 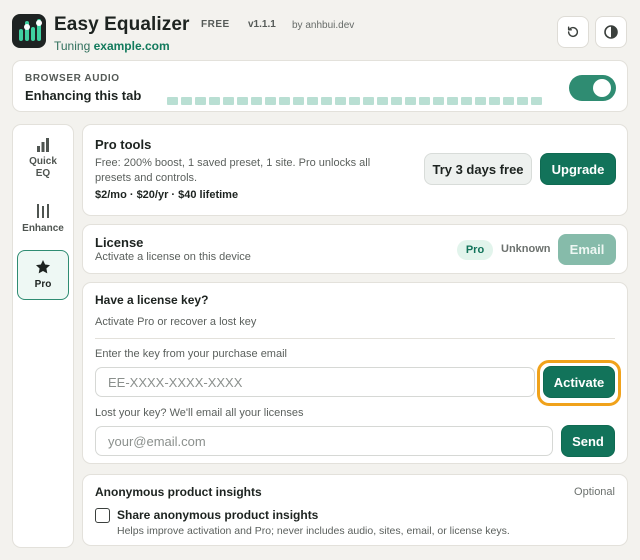 What do you see at coordinates (594, 492) in the screenshot?
I see `optional-label: Optional` at bounding box center [594, 492].